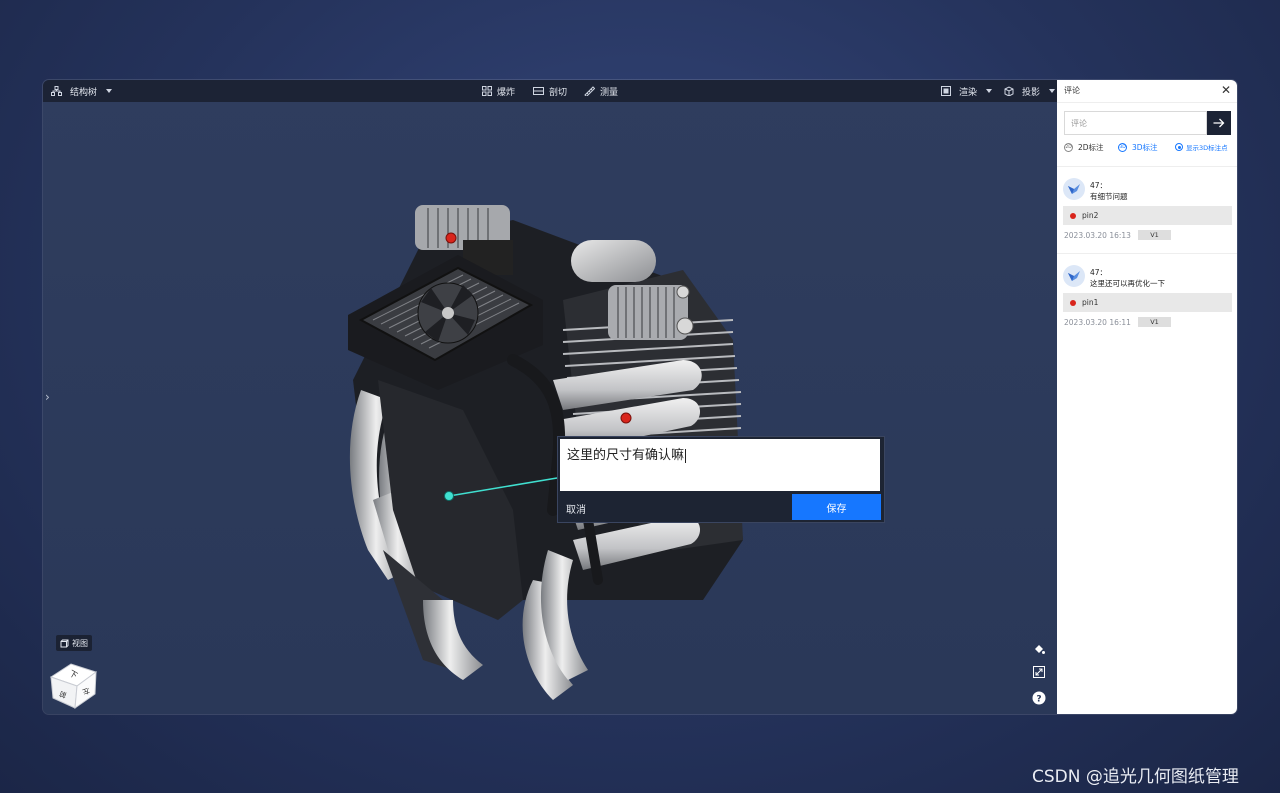 The width and height of the screenshot is (1280, 793). What do you see at coordinates (538, 91) in the screenshot?
I see `section-icon` at bounding box center [538, 91].